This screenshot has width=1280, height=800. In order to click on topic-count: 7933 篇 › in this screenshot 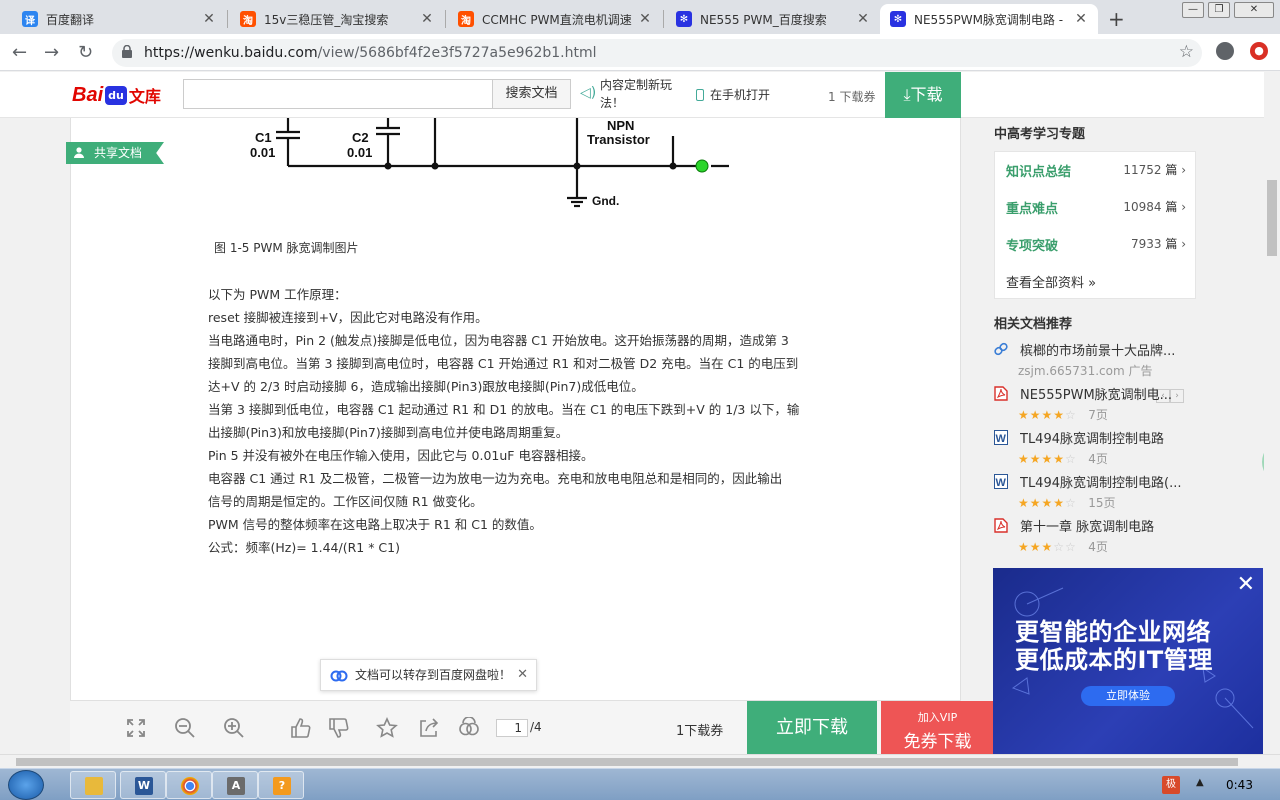, I will do `click(1158, 244)`.